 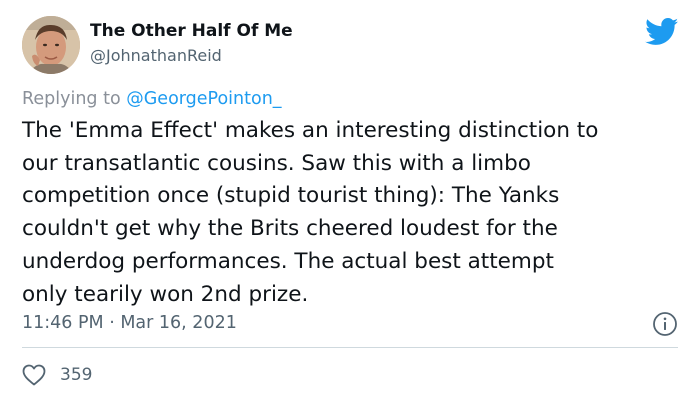 What do you see at coordinates (129, 323) in the screenshot?
I see `tweet-timestamp: 11:46 PM · Mar 16, 2021` at bounding box center [129, 323].